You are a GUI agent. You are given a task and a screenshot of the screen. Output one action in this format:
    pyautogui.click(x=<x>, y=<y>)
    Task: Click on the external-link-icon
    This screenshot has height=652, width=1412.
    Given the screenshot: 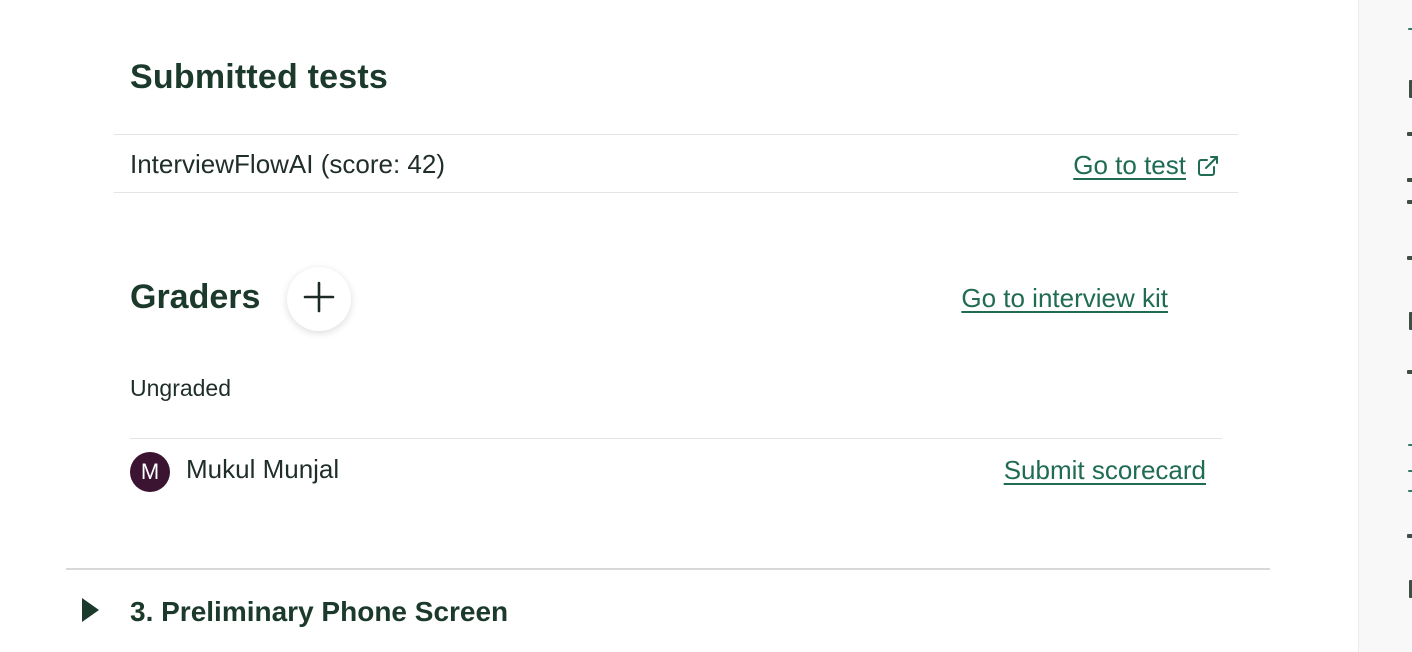 What is the action you would take?
    pyautogui.click(x=1208, y=166)
    